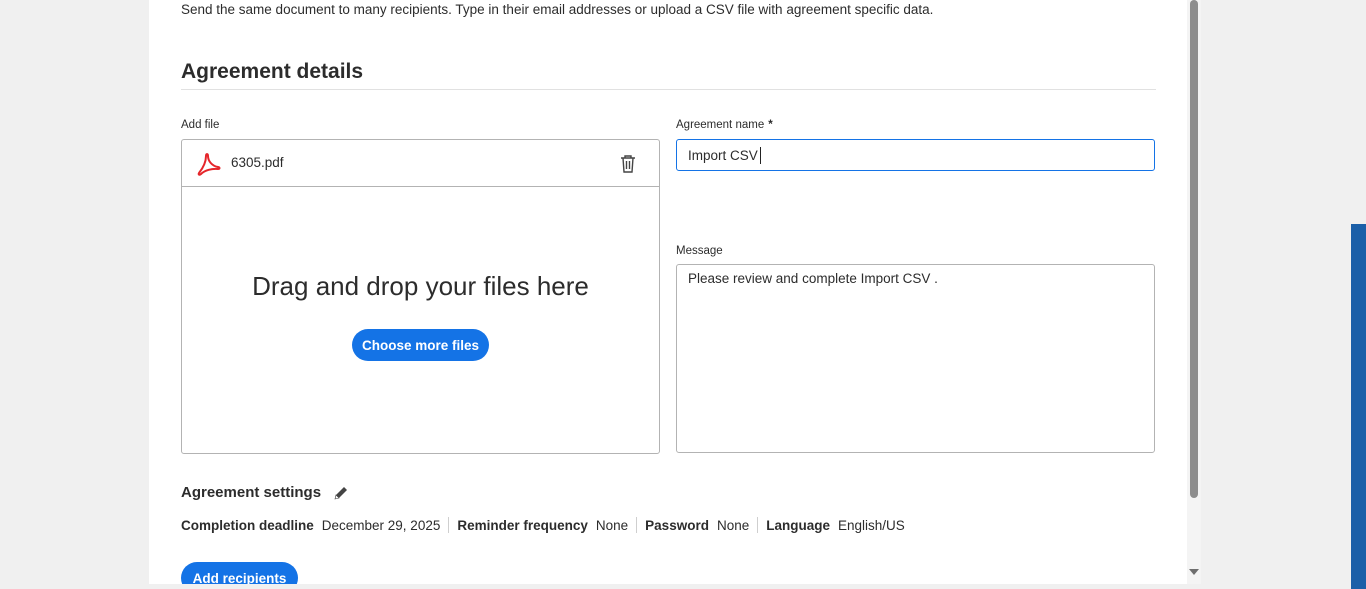  Describe the element at coordinates (1194, 572) in the screenshot. I see `scroll-down-arrow-icon` at that location.